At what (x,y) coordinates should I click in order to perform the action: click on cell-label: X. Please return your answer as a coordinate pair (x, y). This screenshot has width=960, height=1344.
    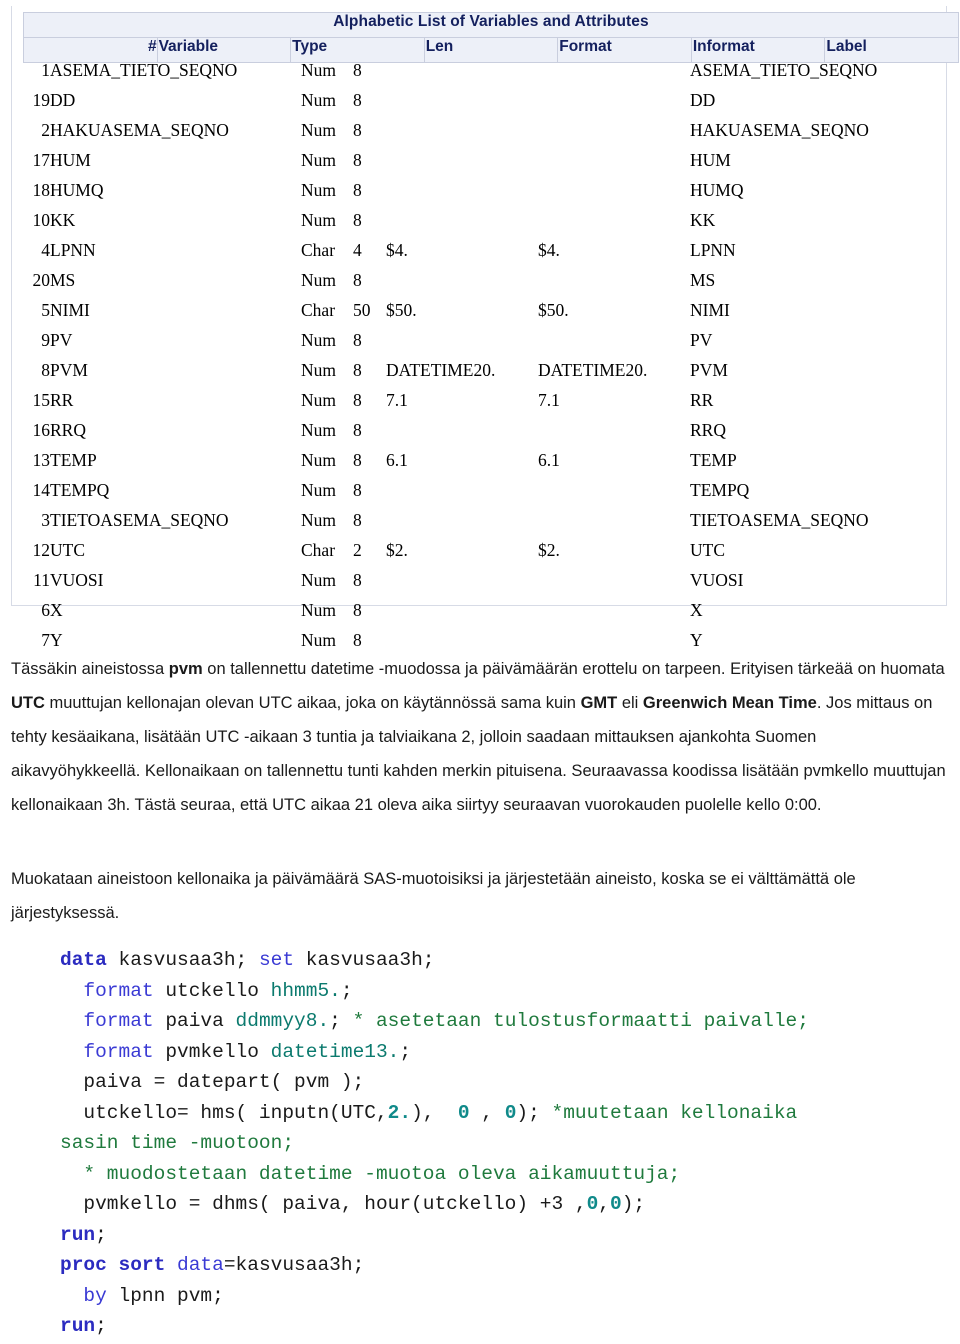
    Looking at the image, I should click on (696, 610).